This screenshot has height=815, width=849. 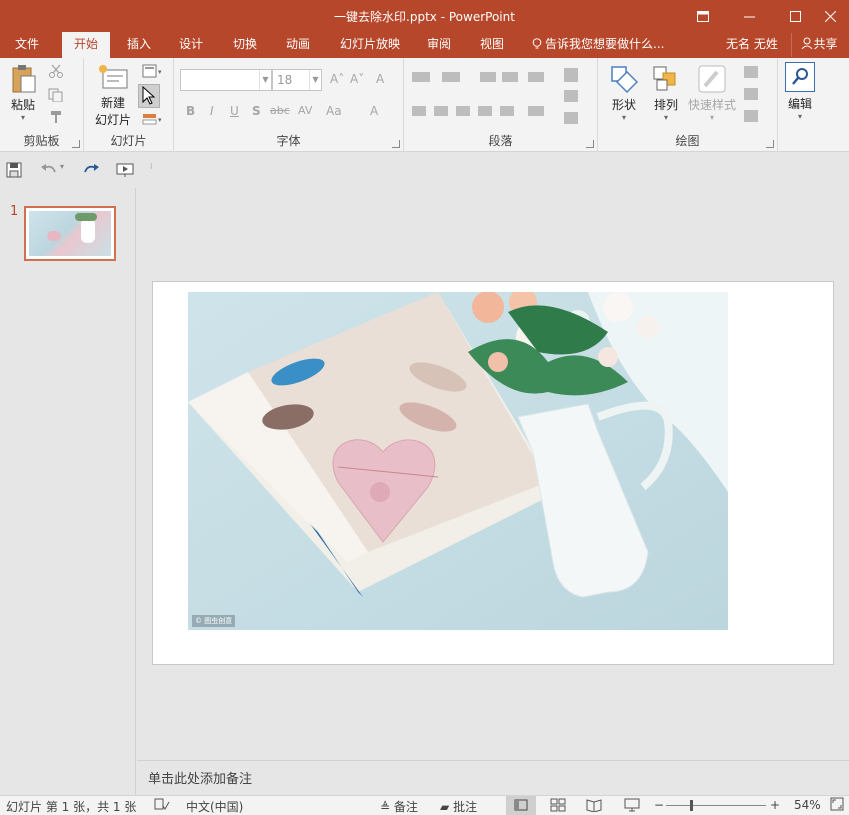 What do you see at coordinates (800, 95) in the screenshot?
I see `edit-button: 编辑 ▾` at bounding box center [800, 95].